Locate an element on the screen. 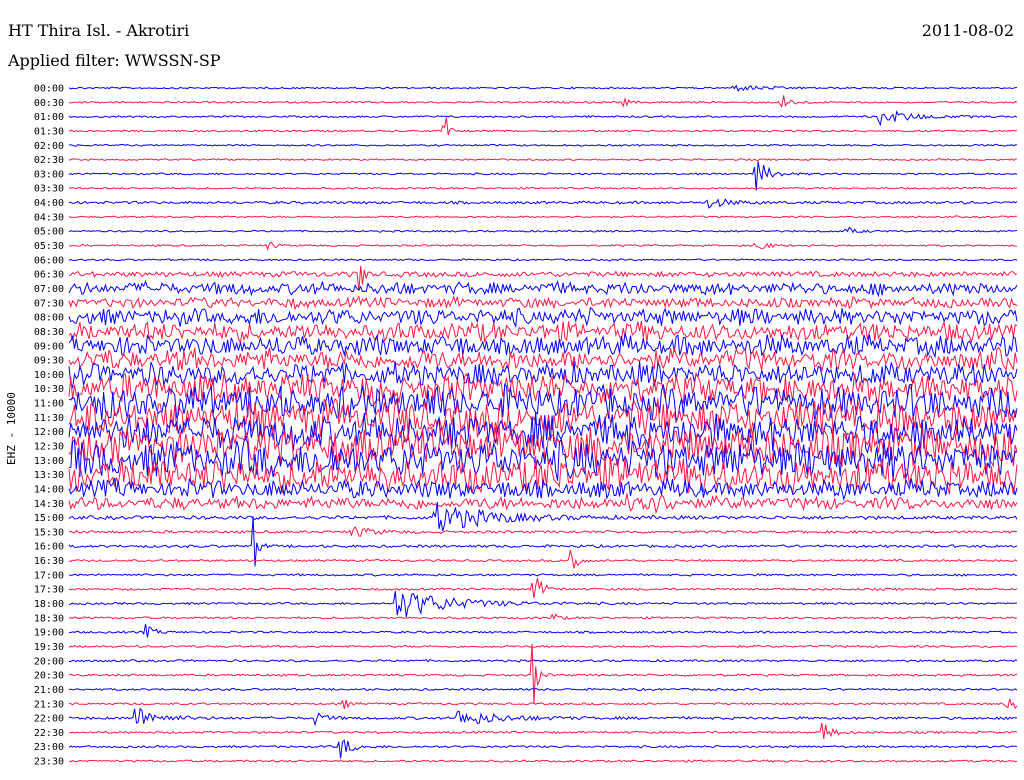 Image resolution: width=1024 pixels, height=780 pixels. row-tick-label: 15:30 is located at coordinates (49, 532).